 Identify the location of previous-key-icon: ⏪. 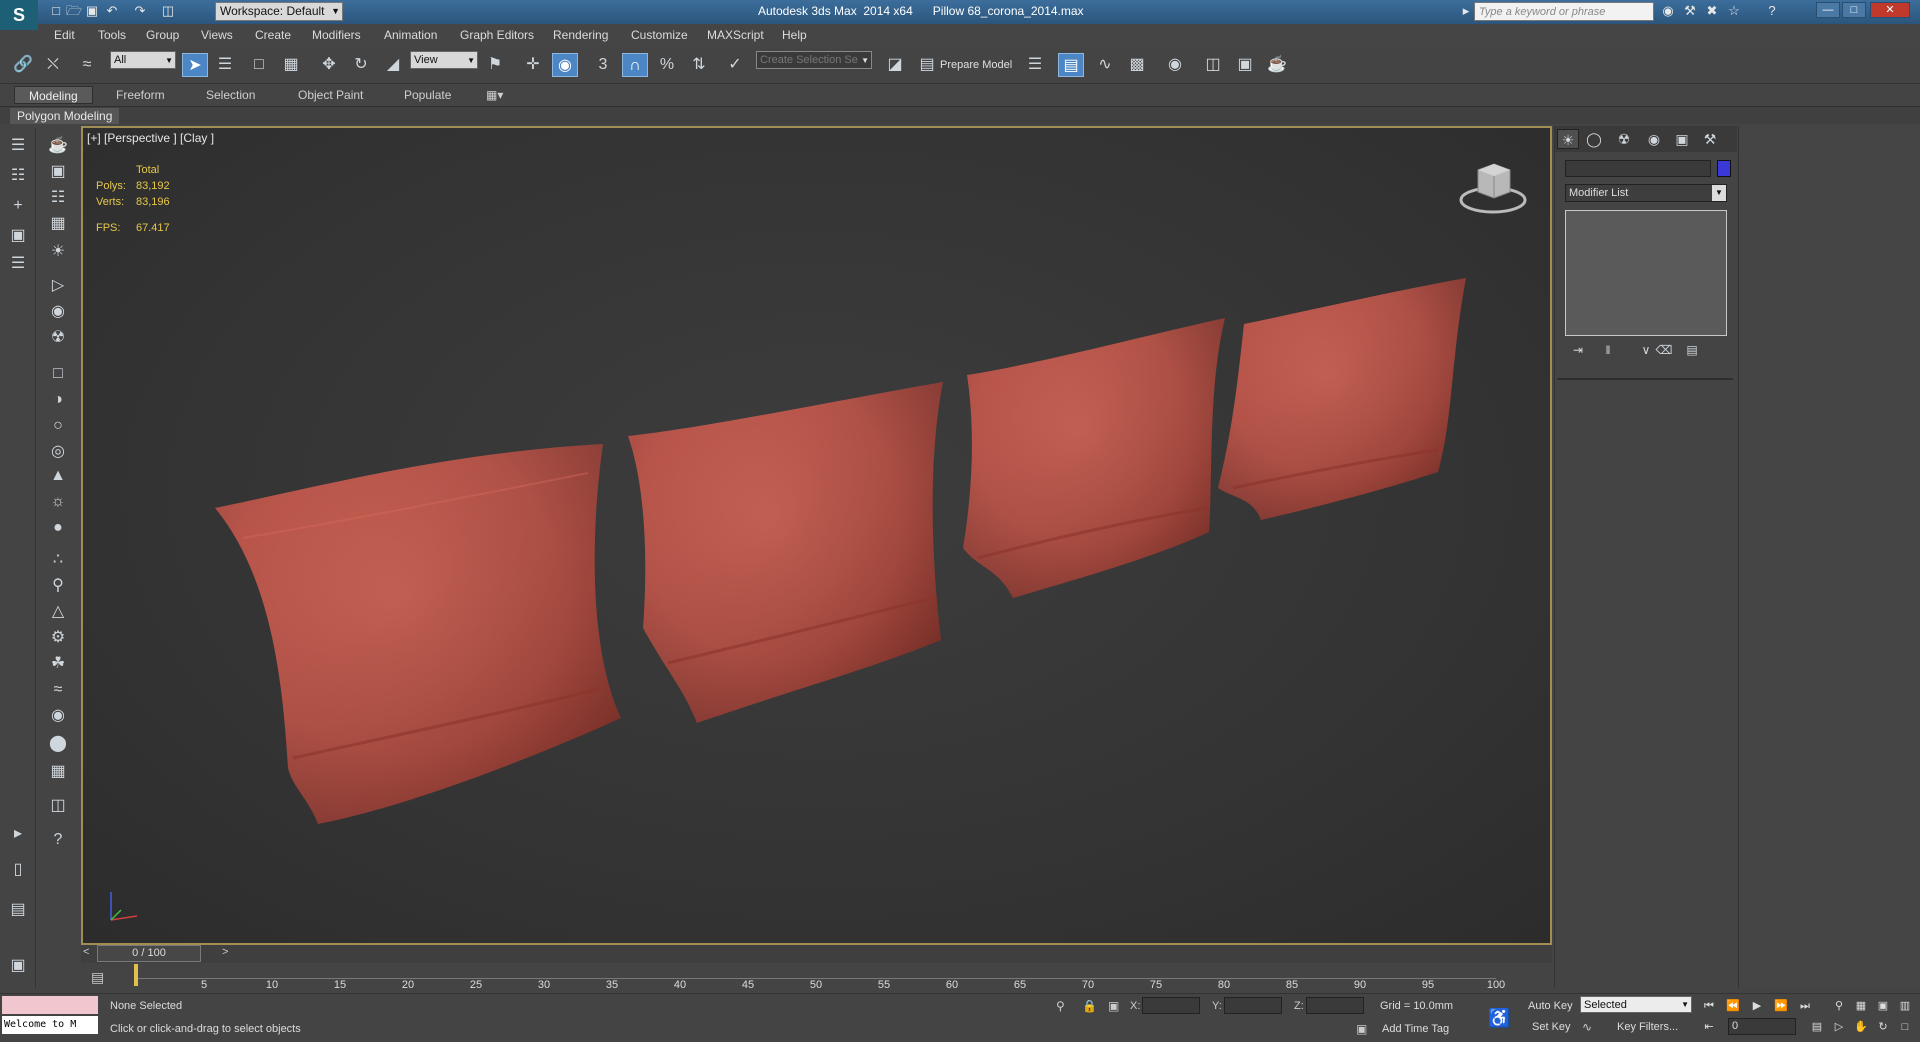
(1733, 1006).